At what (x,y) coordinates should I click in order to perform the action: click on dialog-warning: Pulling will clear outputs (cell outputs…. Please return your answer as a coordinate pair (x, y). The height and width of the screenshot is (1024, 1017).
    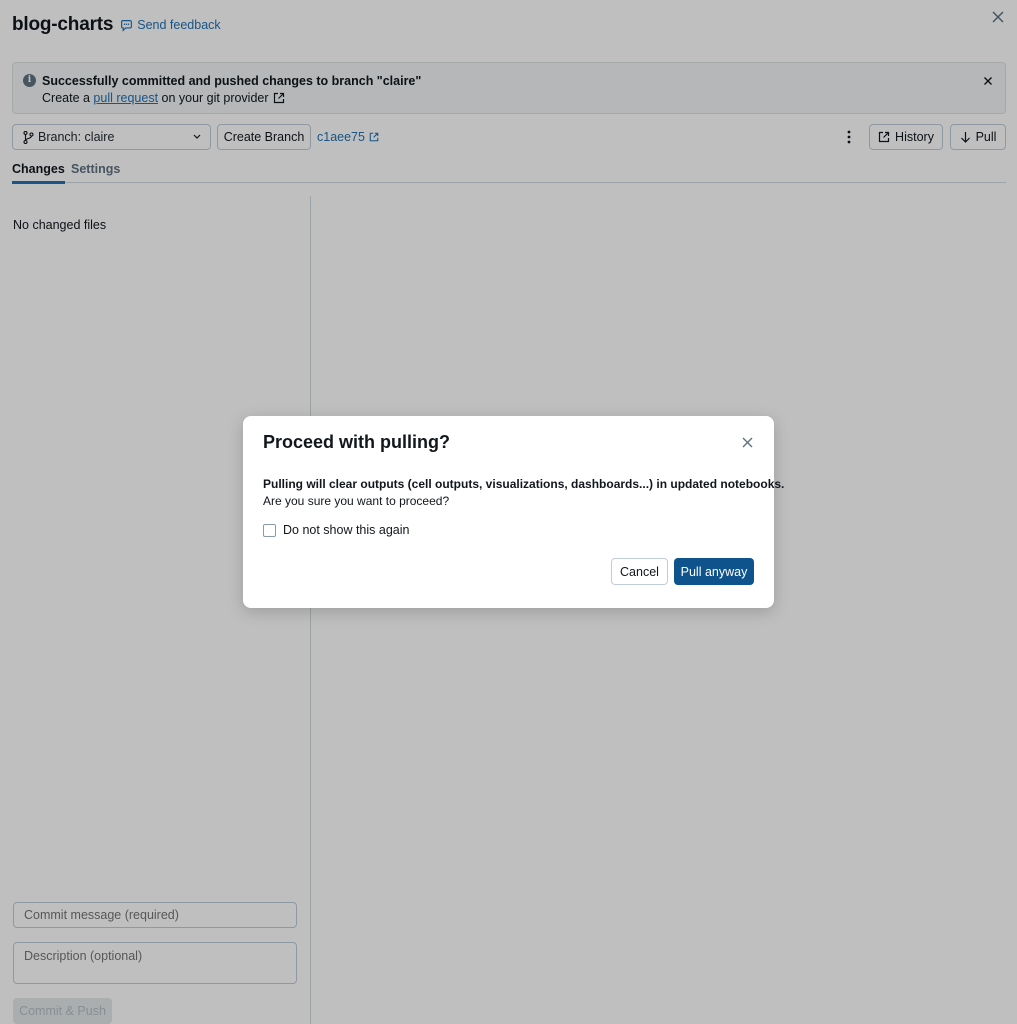
    Looking at the image, I should click on (524, 484).